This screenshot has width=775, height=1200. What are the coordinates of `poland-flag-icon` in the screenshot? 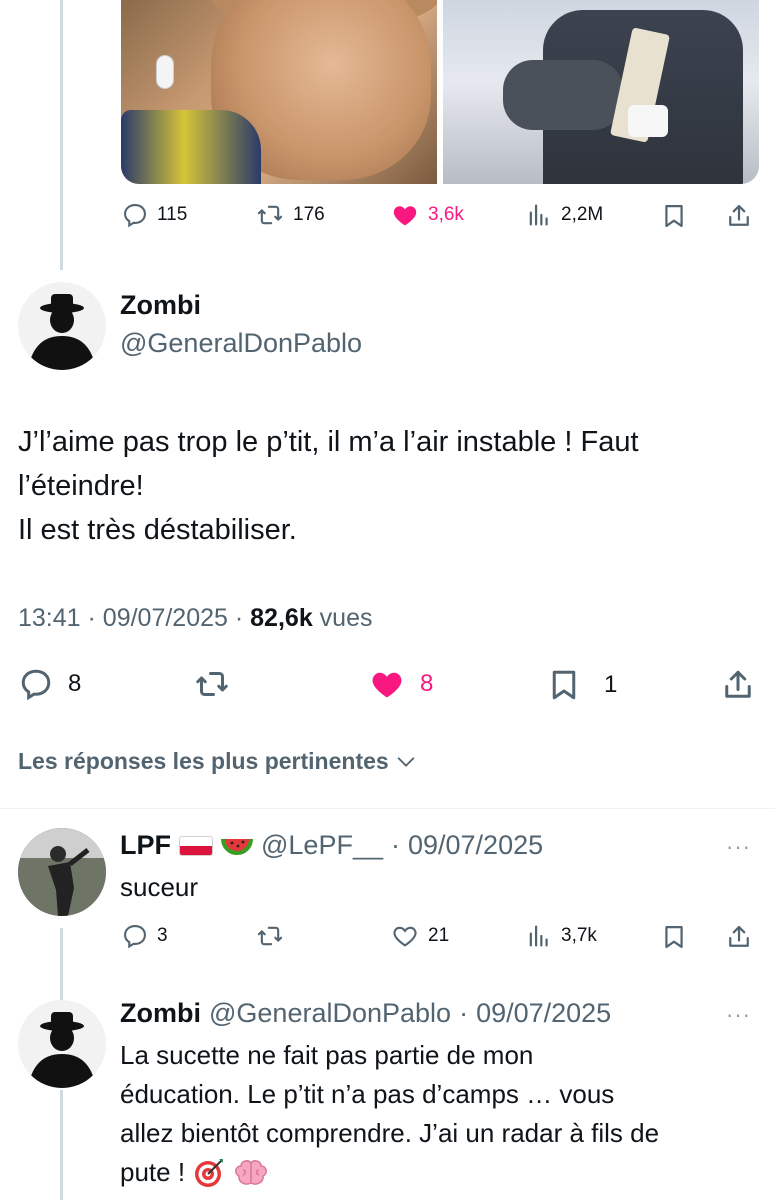 It's located at (196, 845).